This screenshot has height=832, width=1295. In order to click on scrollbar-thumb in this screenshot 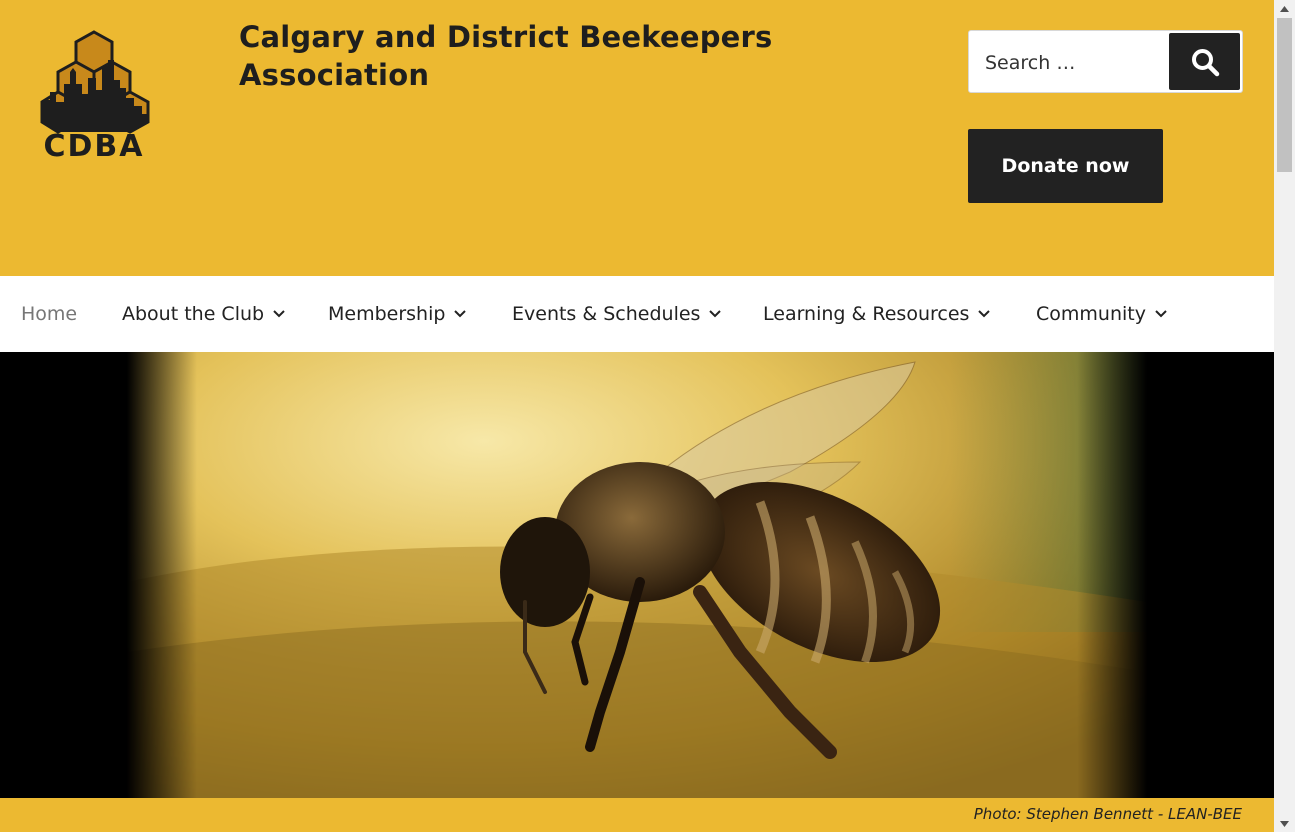, I will do `click(1284, 95)`.